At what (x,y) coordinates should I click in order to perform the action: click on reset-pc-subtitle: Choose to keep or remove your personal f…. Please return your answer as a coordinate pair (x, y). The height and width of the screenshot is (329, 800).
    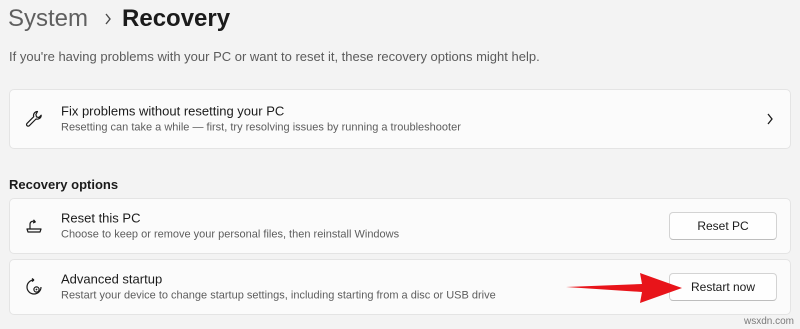
    Looking at the image, I should click on (230, 234).